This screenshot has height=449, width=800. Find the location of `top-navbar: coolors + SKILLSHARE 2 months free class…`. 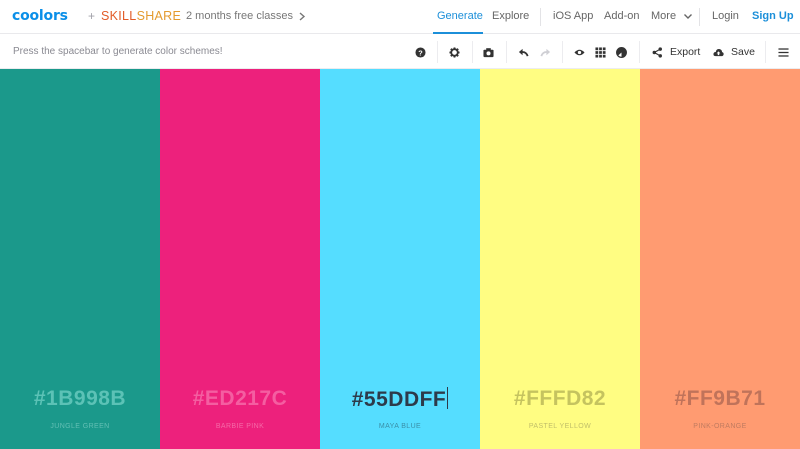

top-navbar: coolors + SKILLSHARE 2 months free class… is located at coordinates (400, 17).